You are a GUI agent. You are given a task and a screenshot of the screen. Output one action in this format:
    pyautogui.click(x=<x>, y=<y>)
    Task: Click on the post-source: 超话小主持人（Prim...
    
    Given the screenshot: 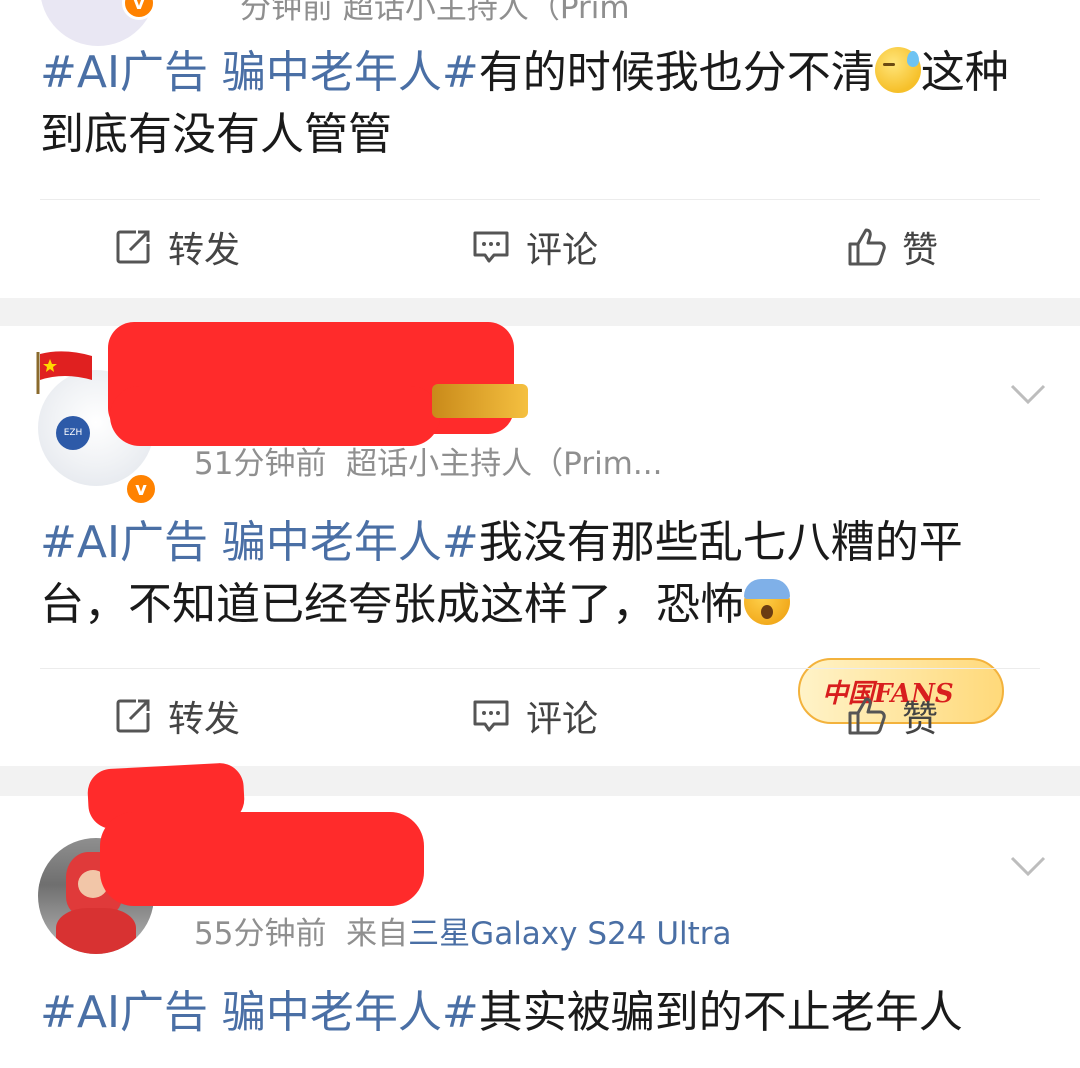 What is the action you would take?
    pyautogui.click(x=504, y=464)
    